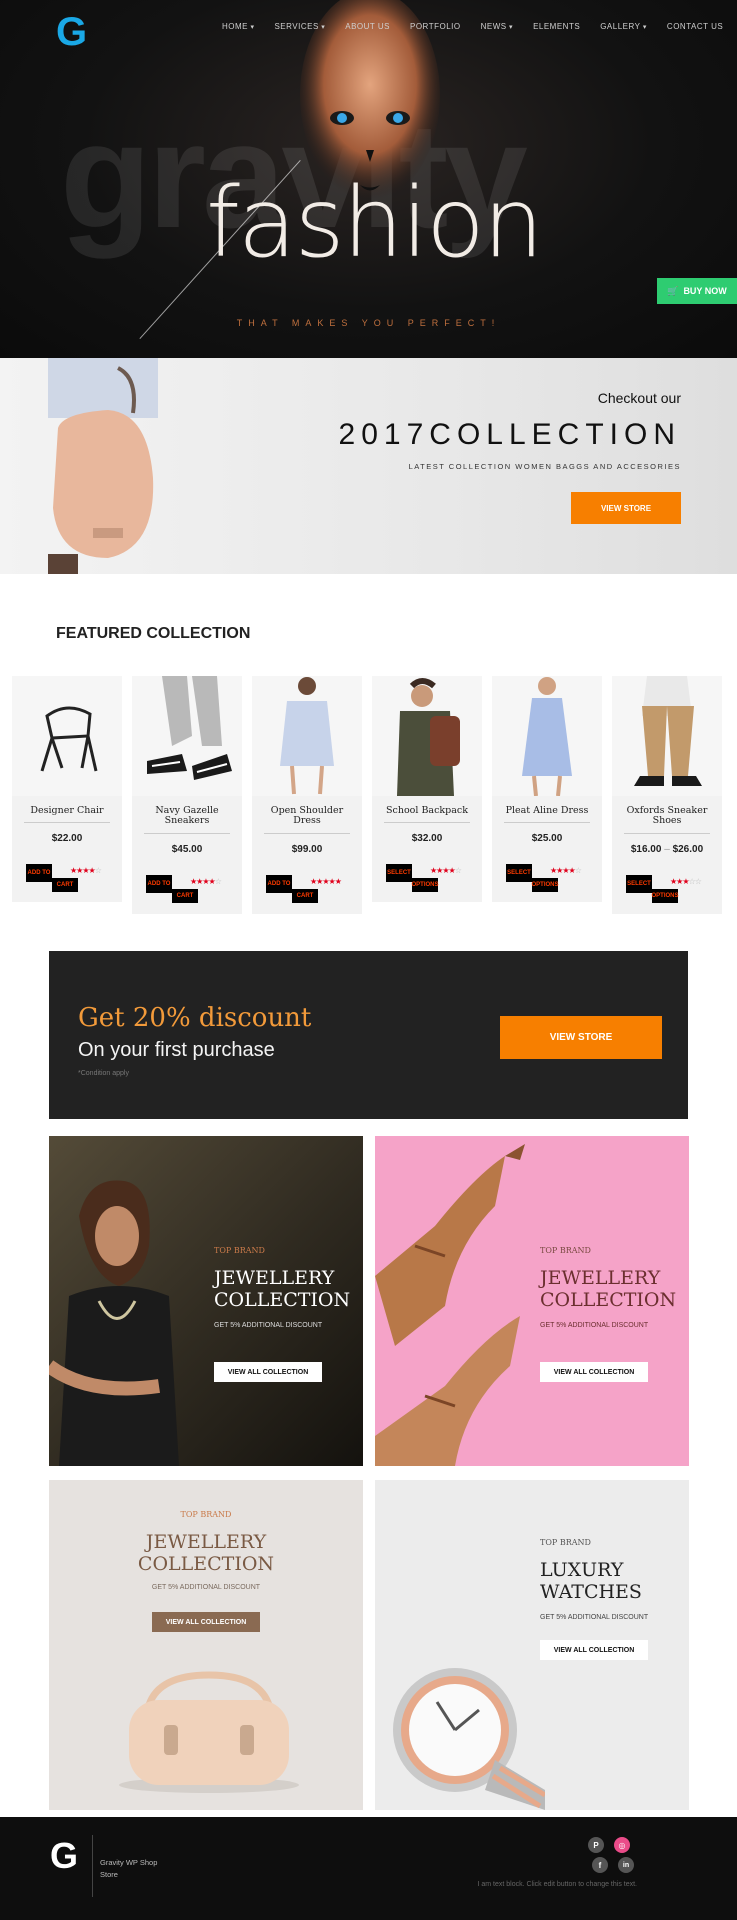 The image size is (737, 1920). I want to click on product-actions: ADD TO CART ★★★★☆, so click(187, 894).